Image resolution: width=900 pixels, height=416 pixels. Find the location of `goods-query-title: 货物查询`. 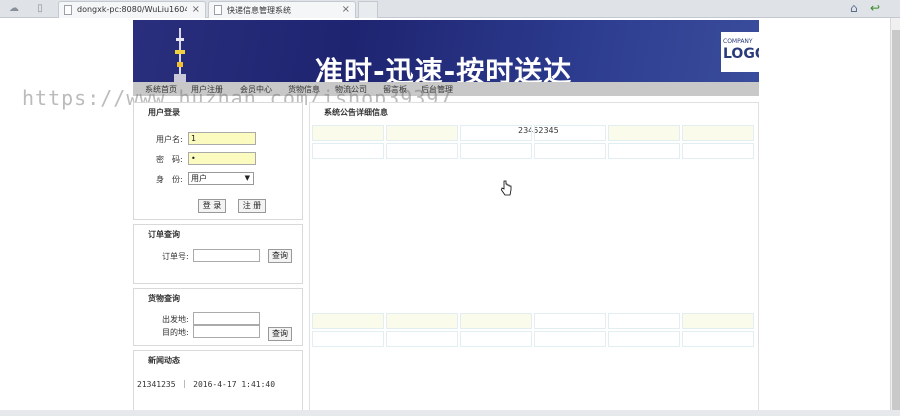

goods-query-title: 货物查询 is located at coordinates (164, 298).